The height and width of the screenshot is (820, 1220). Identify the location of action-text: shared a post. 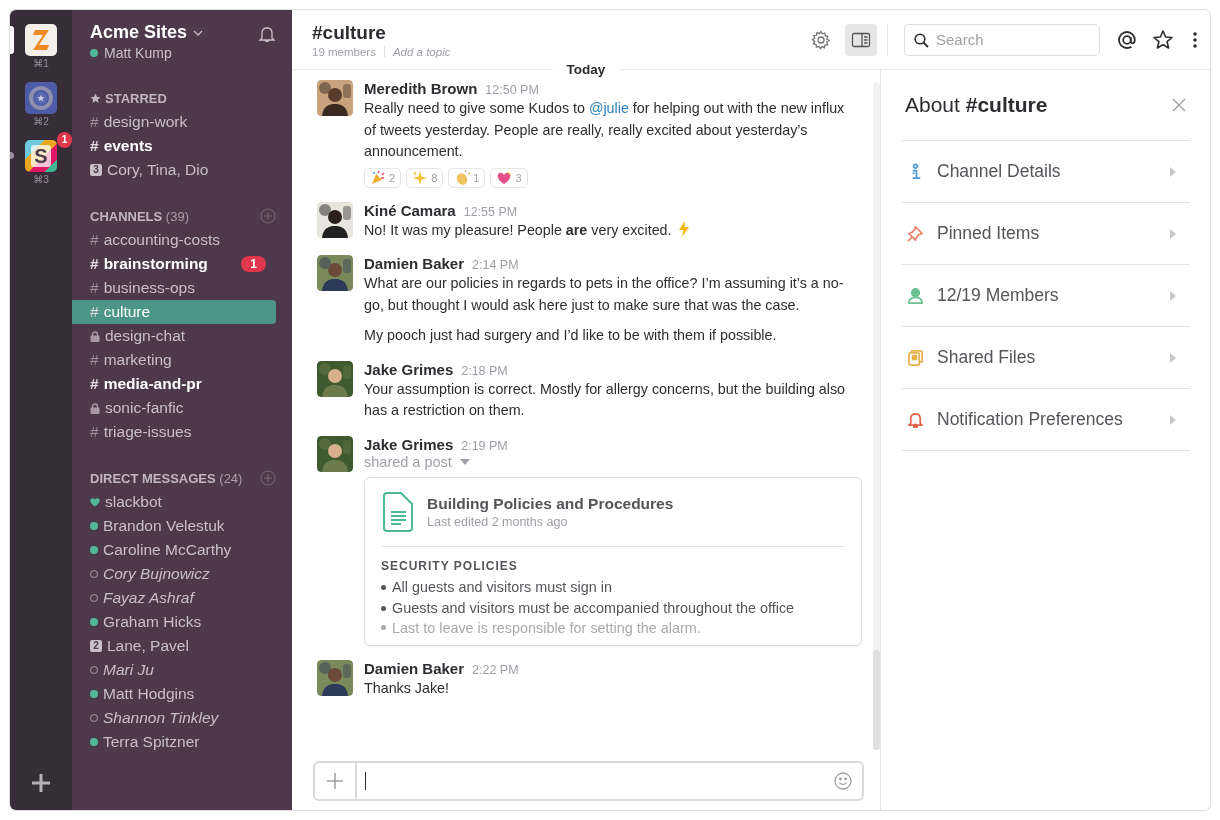
(408, 461).